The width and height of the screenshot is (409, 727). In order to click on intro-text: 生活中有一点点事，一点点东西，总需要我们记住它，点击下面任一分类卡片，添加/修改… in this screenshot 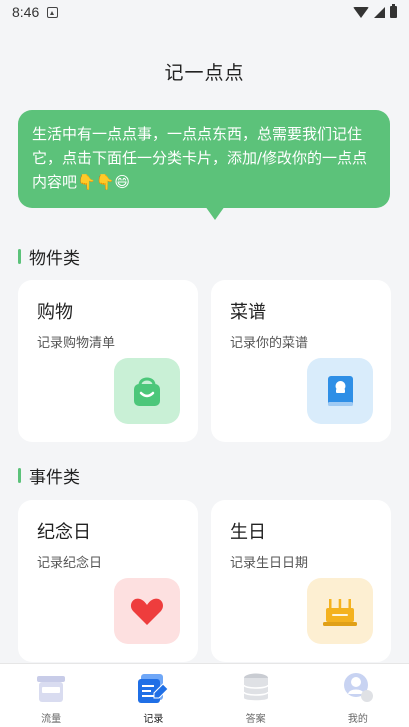, I will do `click(200, 158)`.